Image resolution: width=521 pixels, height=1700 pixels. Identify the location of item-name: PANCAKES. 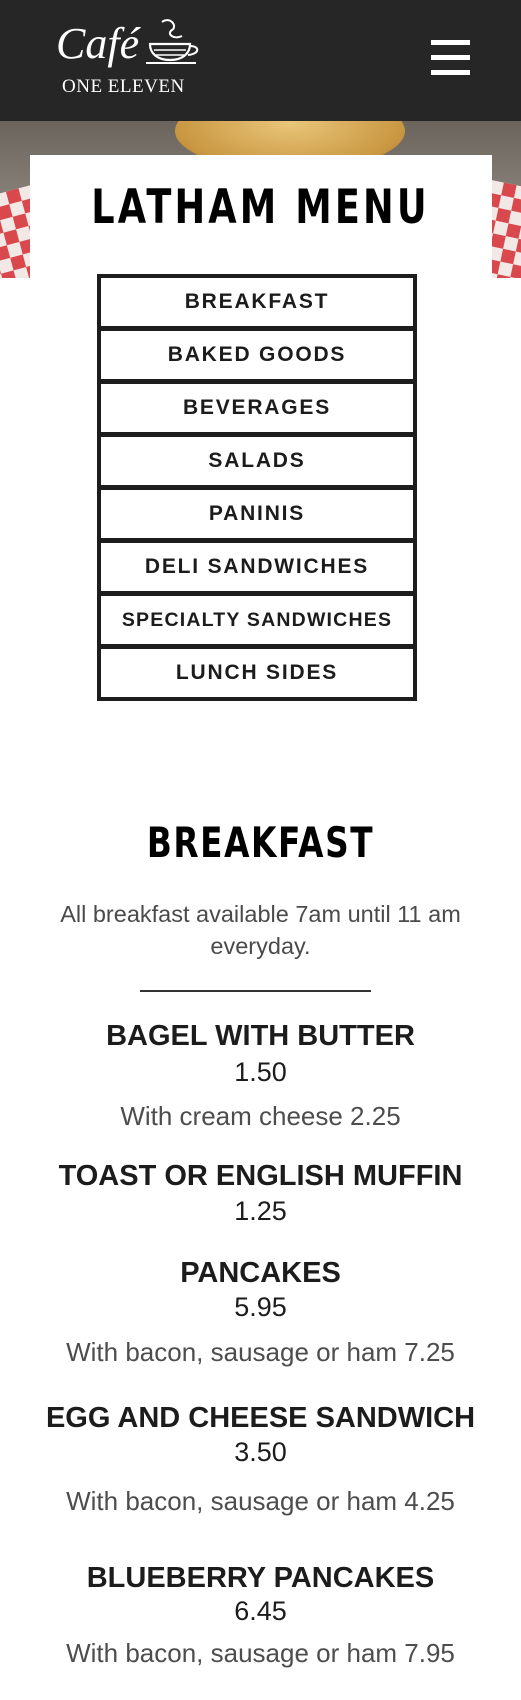
(260, 1273).